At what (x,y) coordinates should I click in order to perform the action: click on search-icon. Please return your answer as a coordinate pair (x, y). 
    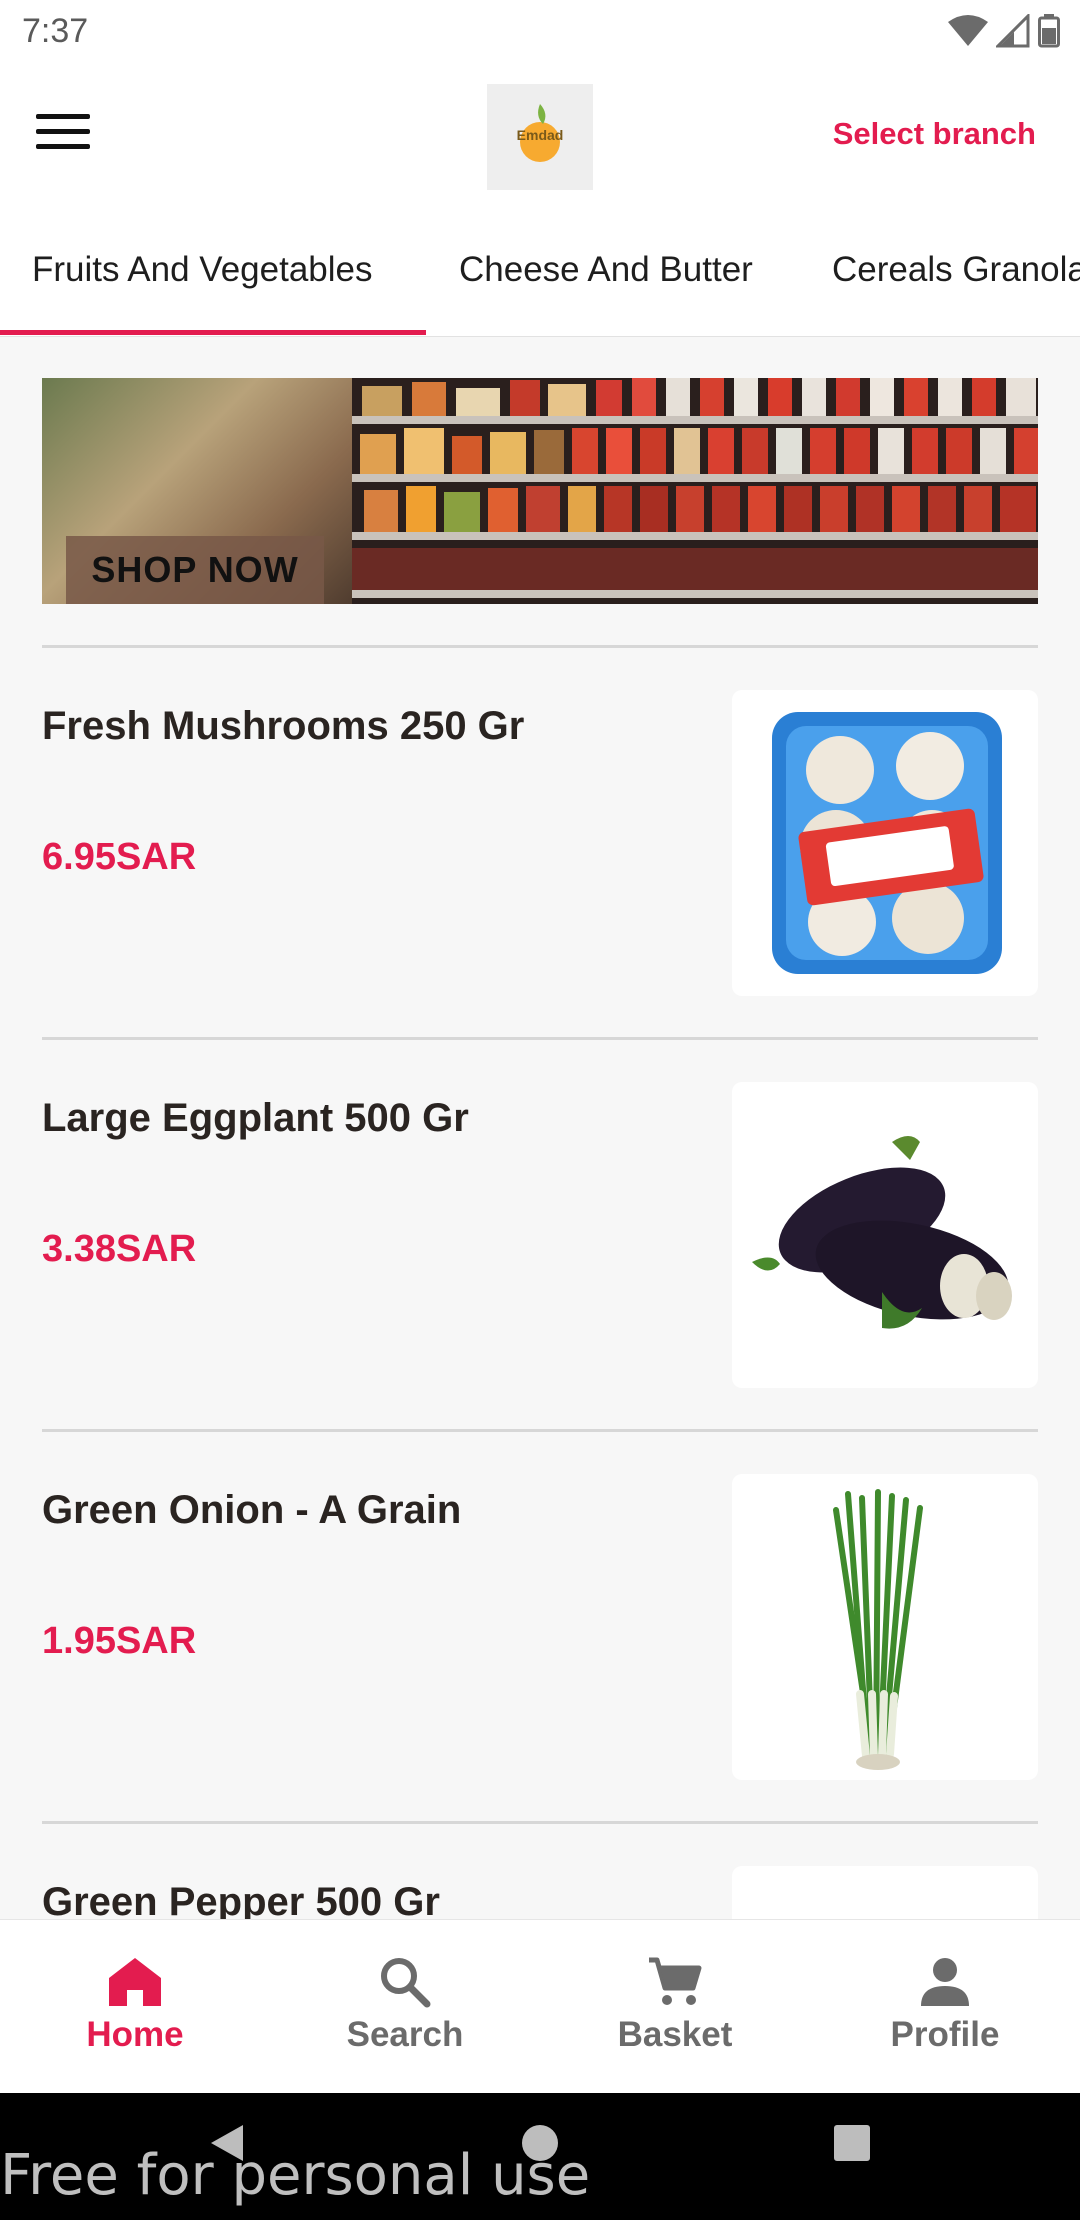
    Looking at the image, I should click on (406, 1983).